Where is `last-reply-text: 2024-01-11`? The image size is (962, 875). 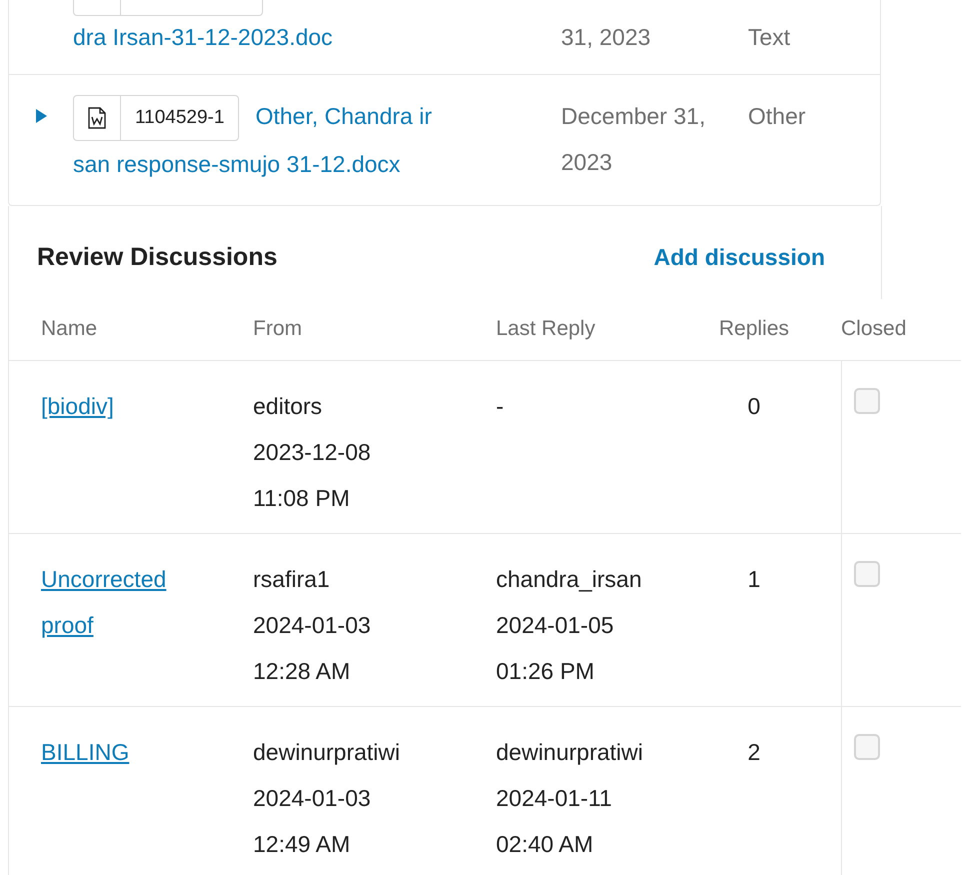
last-reply-text: 2024-01-11 is located at coordinates (554, 798).